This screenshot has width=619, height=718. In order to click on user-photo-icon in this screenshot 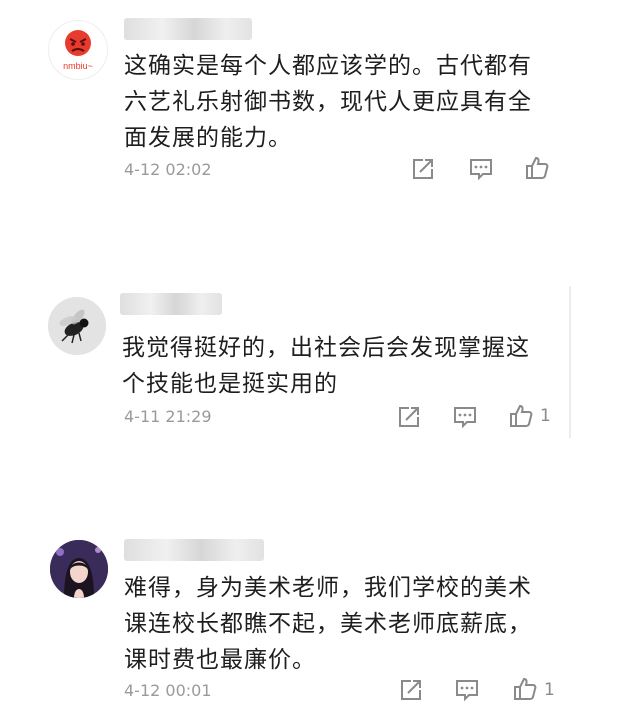, I will do `click(79, 569)`.